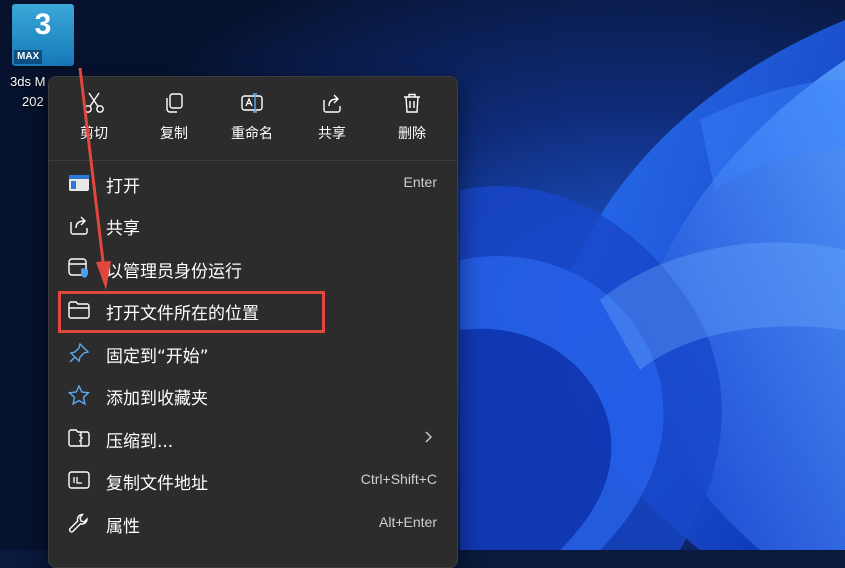  I want to click on rename-icon, so click(252, 103).